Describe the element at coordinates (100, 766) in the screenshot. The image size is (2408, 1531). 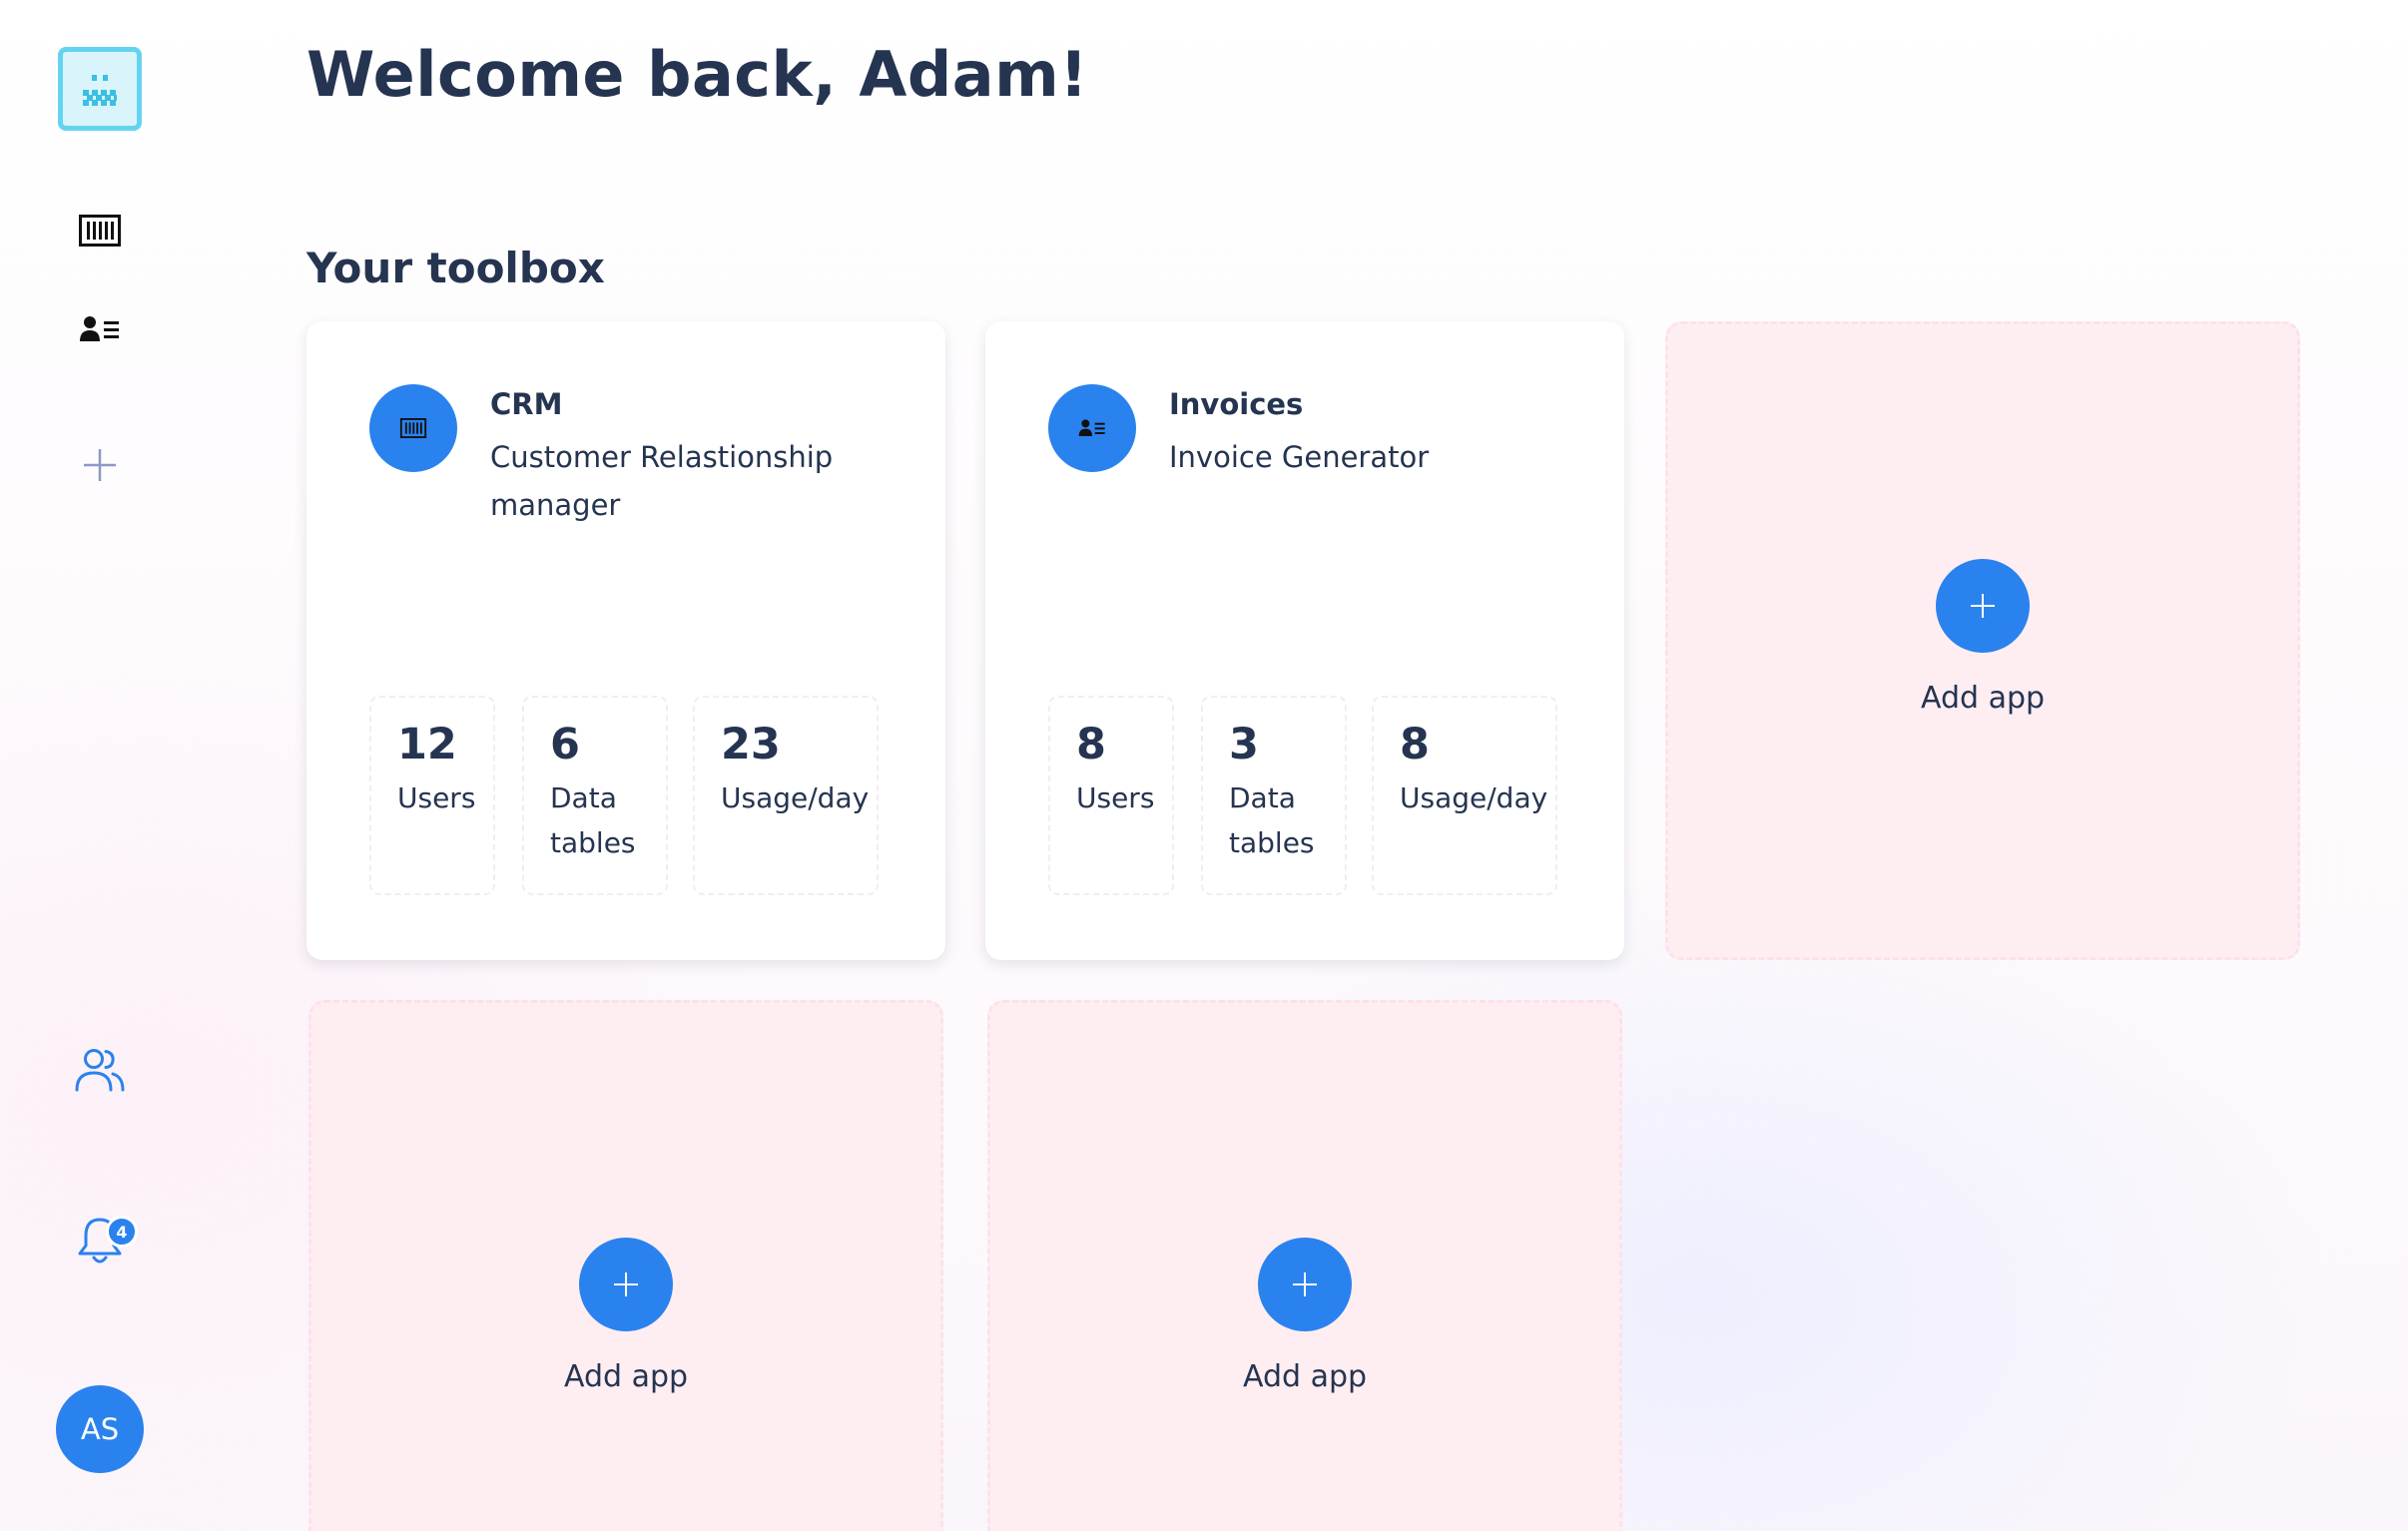
I see `sidebar: 4 AS` at that location.